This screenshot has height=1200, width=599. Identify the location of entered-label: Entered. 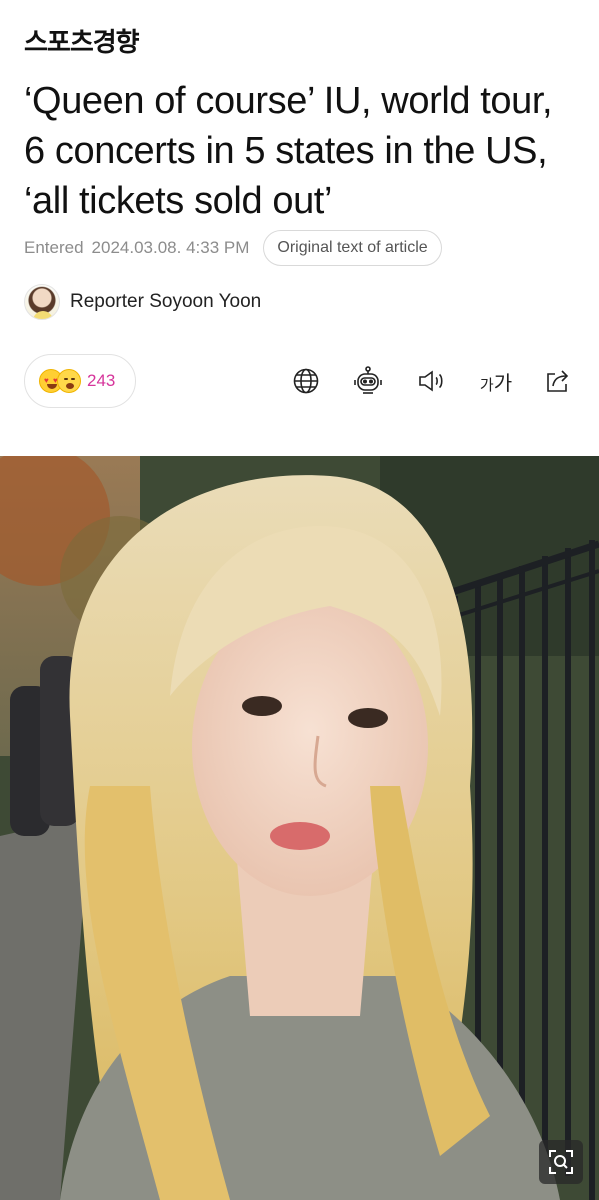
(54, 247).